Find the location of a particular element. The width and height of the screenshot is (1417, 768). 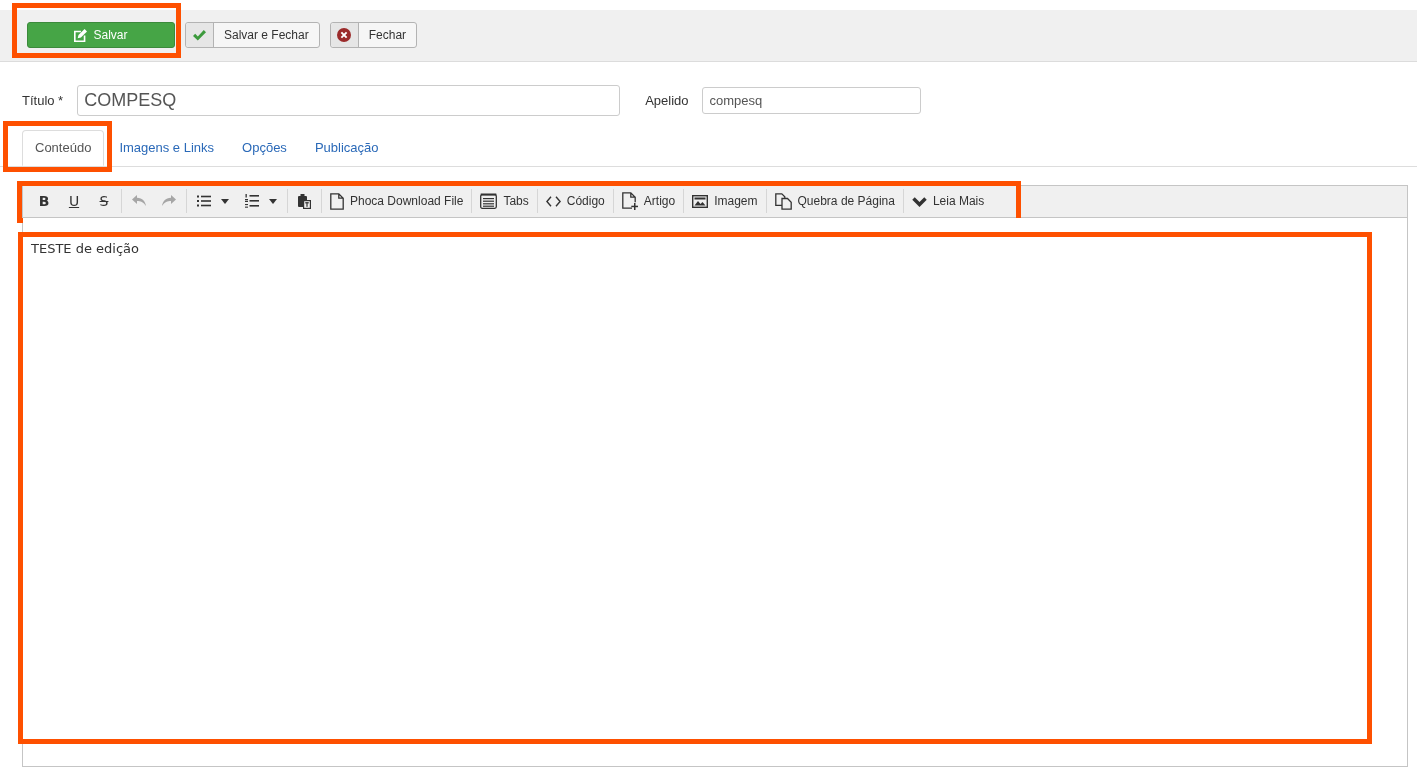

alias-field: compesq is located at coordinates (811, 100).